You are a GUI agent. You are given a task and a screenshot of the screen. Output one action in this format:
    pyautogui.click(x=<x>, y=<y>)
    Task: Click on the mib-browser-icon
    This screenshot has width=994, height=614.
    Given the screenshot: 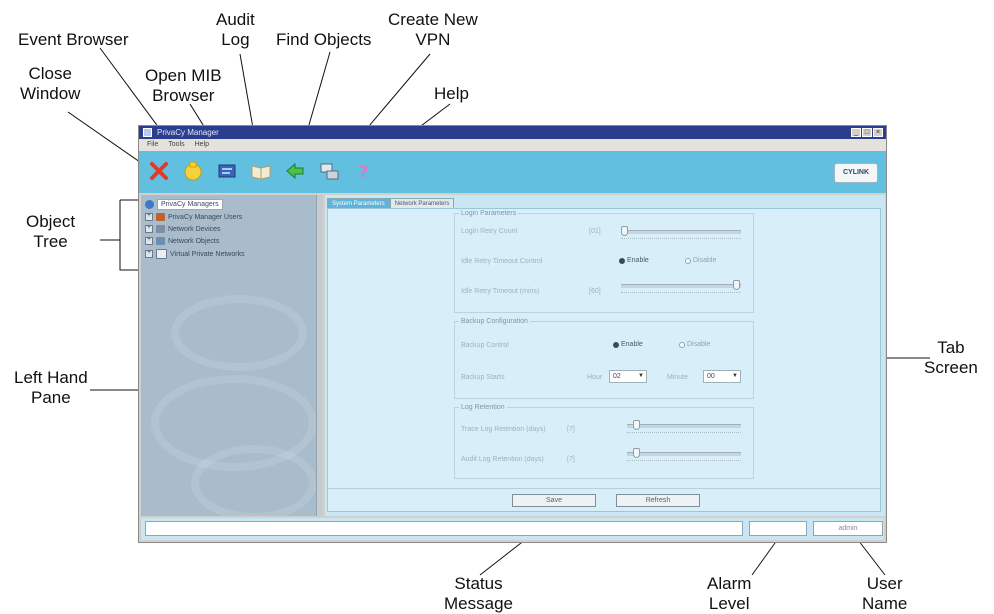 What is the action you would take?
    pyautogui.click(x=227, y=171)
    